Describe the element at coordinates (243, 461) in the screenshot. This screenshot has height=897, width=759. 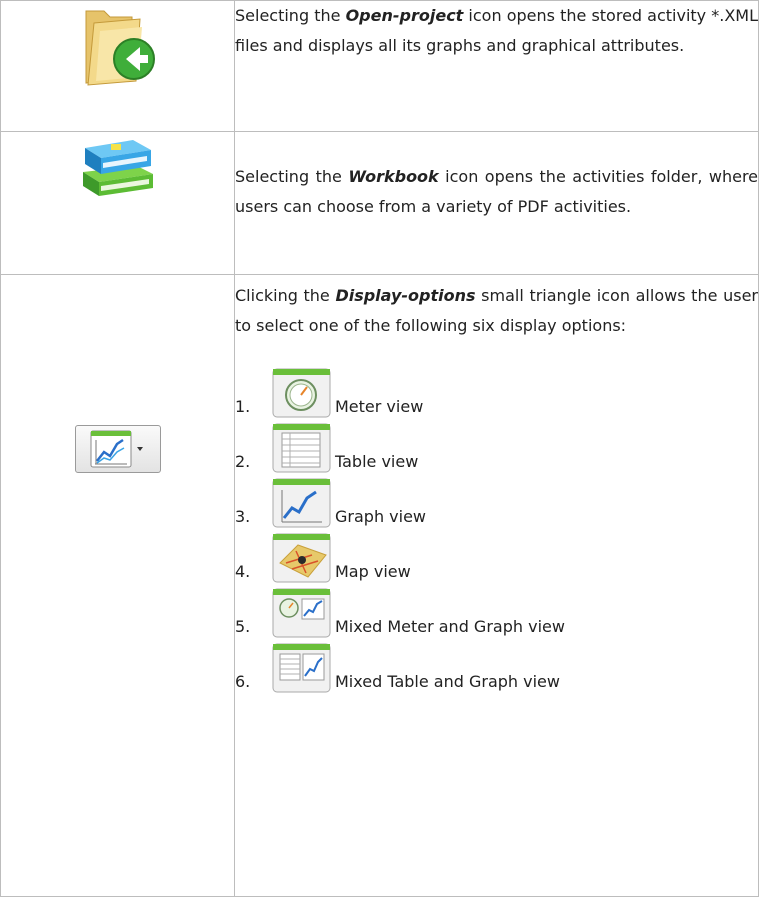
I see `option-number: 2.` at that location.